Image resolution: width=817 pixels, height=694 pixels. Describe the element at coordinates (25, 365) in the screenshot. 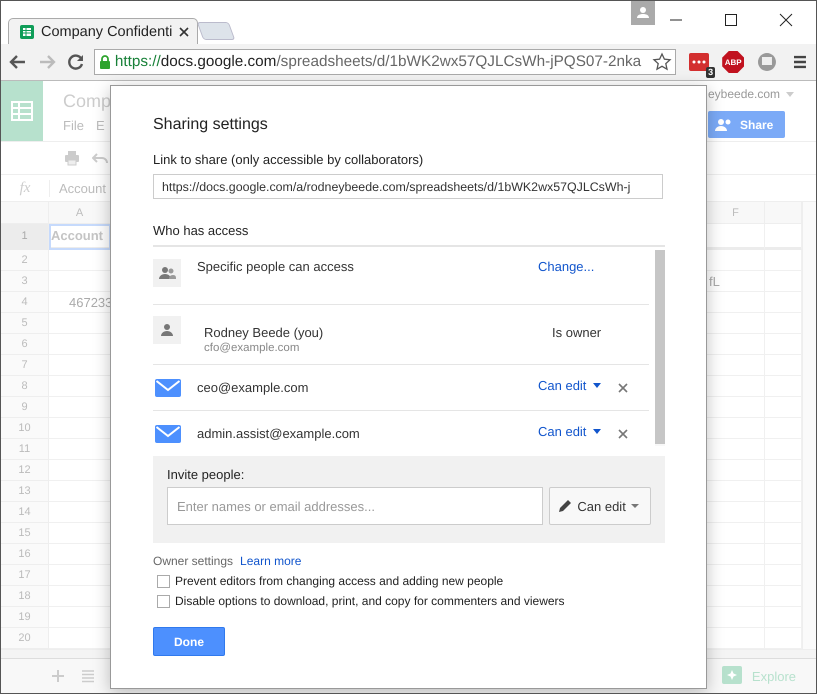

I see `row-number: 7` at that location.